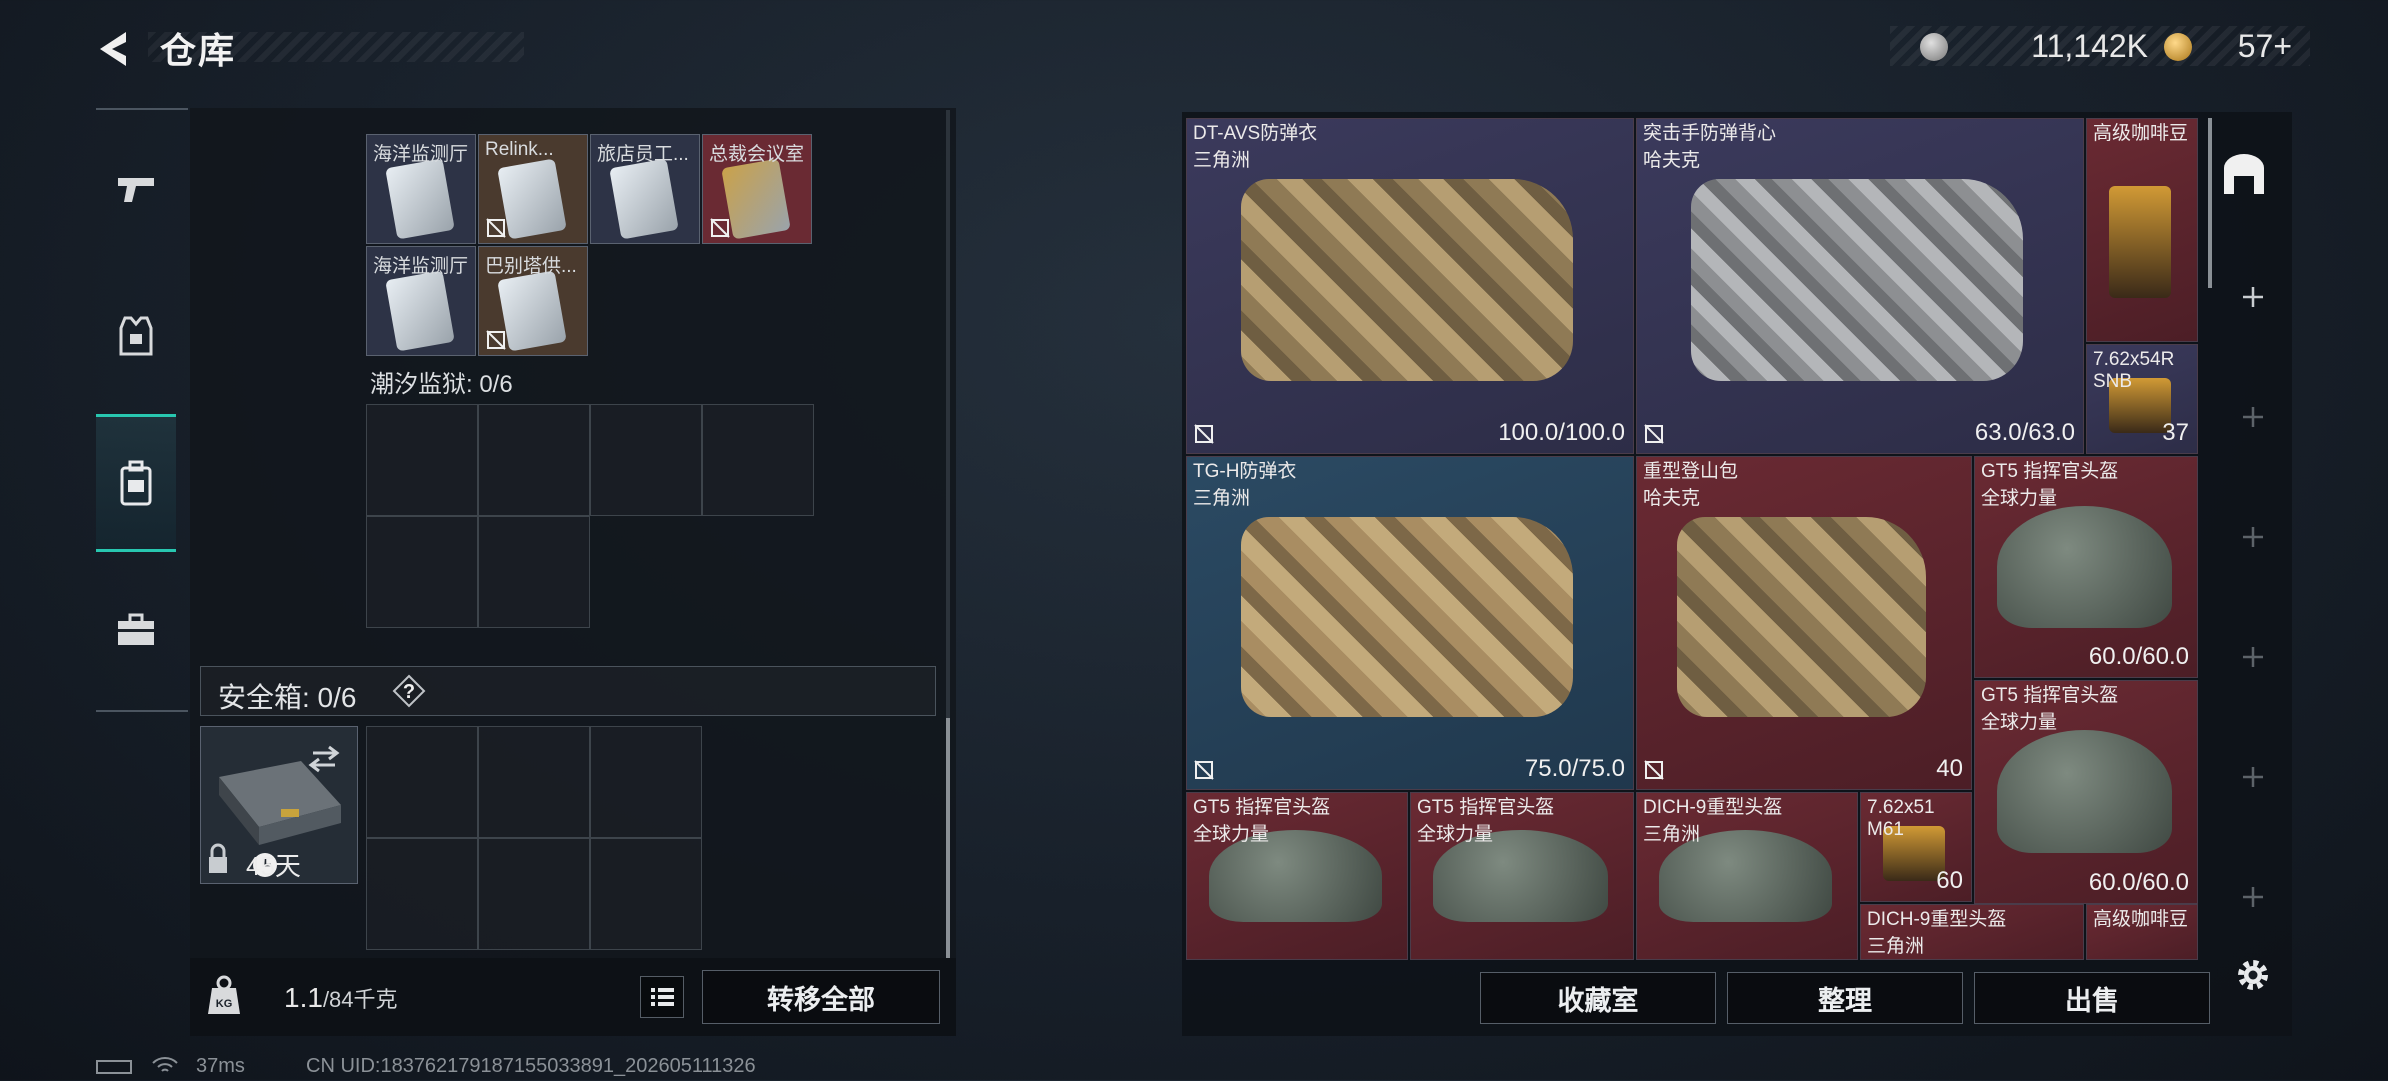 Image resolution: width=2388 pixels, height=1081 pixels. I want to click on stash-item: 突击手防弹背心 哈夫克 63.0/63.0, so click(1860, 286).